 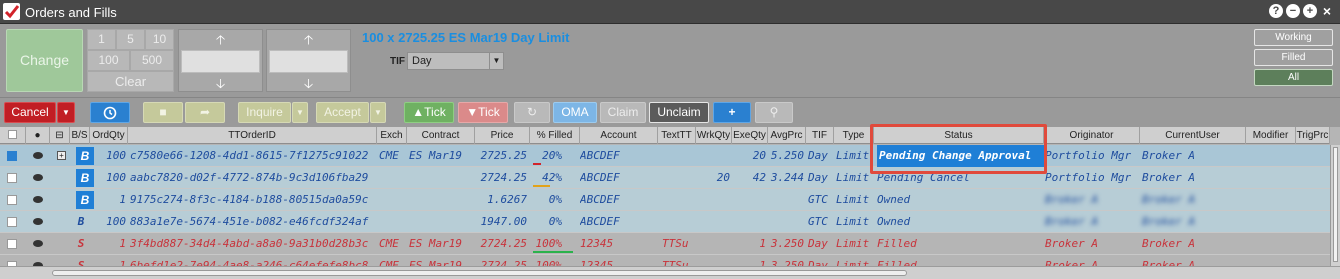 I want to click on oma-button: OMA, so click(x=575, y=112).